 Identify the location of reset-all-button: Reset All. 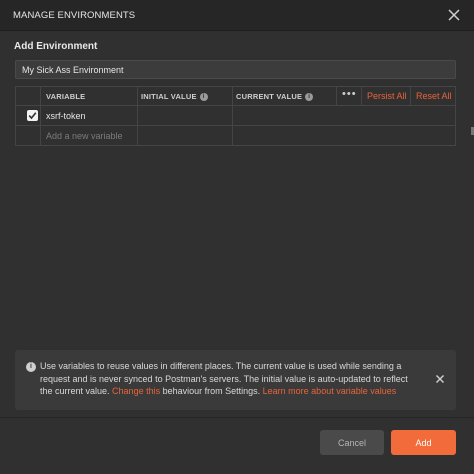
(434, 96).